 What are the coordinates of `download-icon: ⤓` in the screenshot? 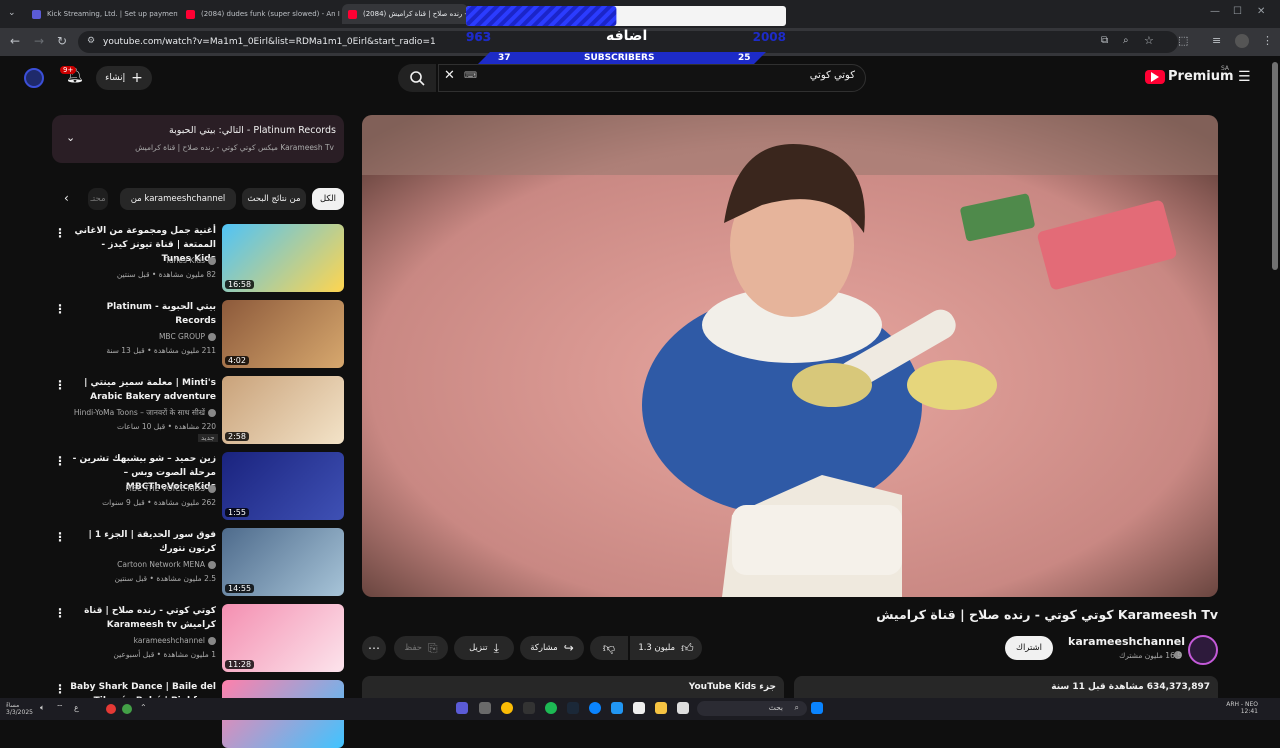 It's located at (496, 647).